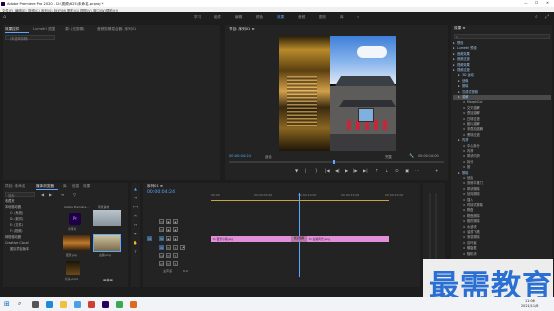 Image resolution: width=554 pixels, height=311 pixels. What do you see at coordinates (13, 237) in the screenshot?
I see `tree-network-drives: 网络驱动器` at bounding box center [13, 237].